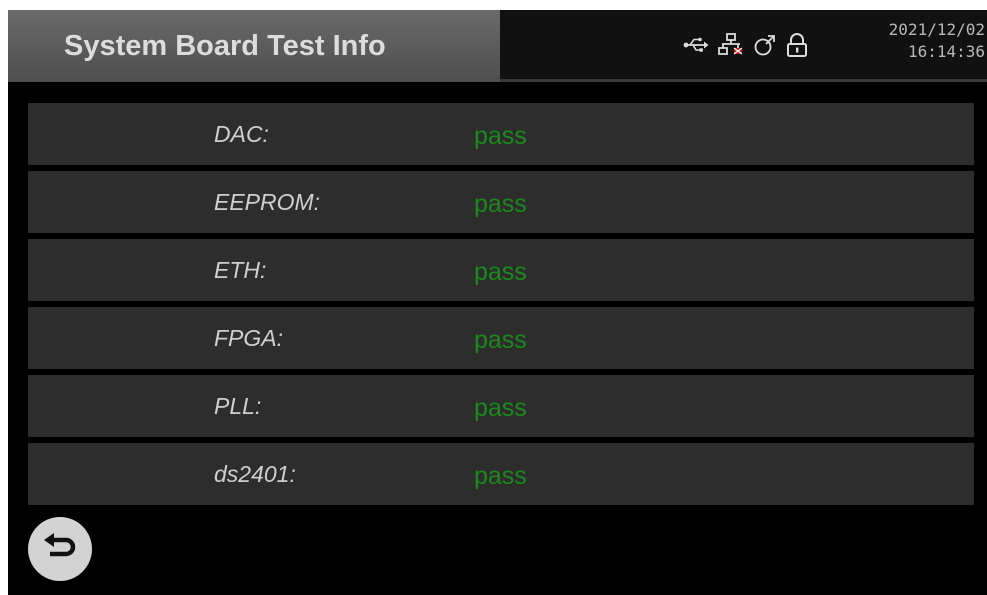  I want to click on test-row-ds2401: ds2401: pass, so click(501, 474).